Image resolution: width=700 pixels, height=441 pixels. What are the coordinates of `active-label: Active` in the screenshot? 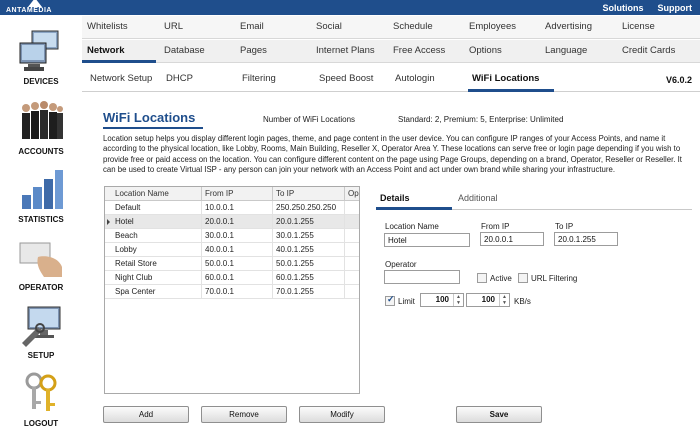 It's located at (501, 278).